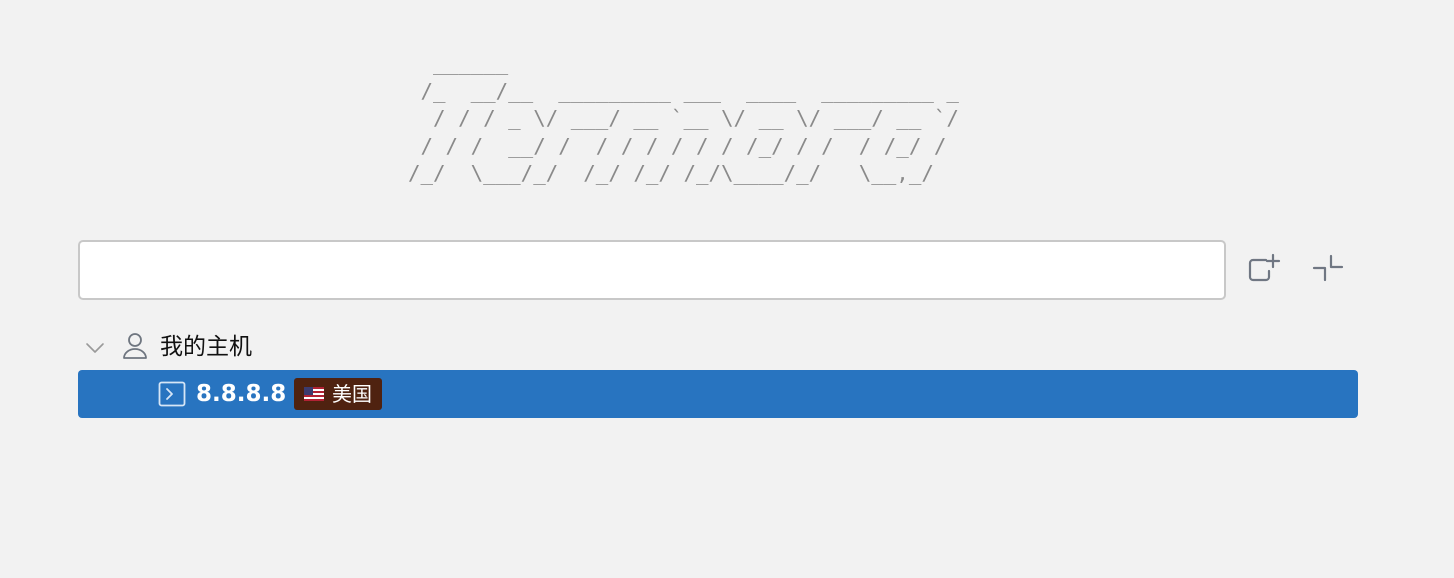 This screenshot has height=578, width=1454. Describe the element at coordinates (718, 347) in the screenshot. I see `tree-group-my-hosts: 我的主机` at that location.